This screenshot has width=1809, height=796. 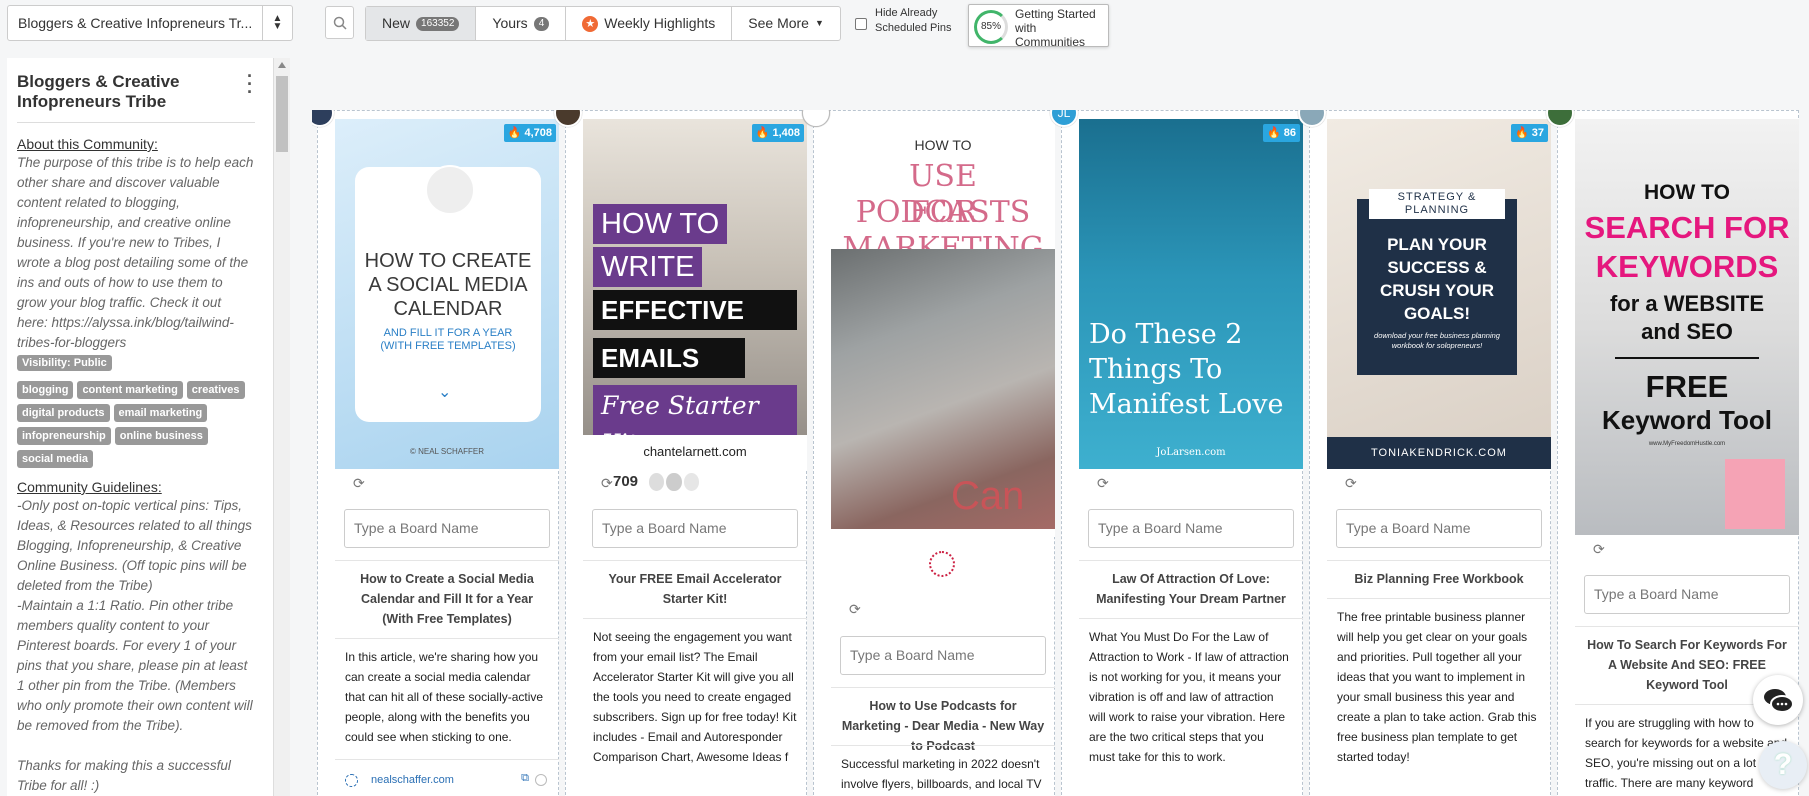 What do you see at coordinates (943, 328) in the screenshot?
I see `pin-image: HOW TO USE PODCASTS FOR MARKETING Can` at bounding box center [943, 328].